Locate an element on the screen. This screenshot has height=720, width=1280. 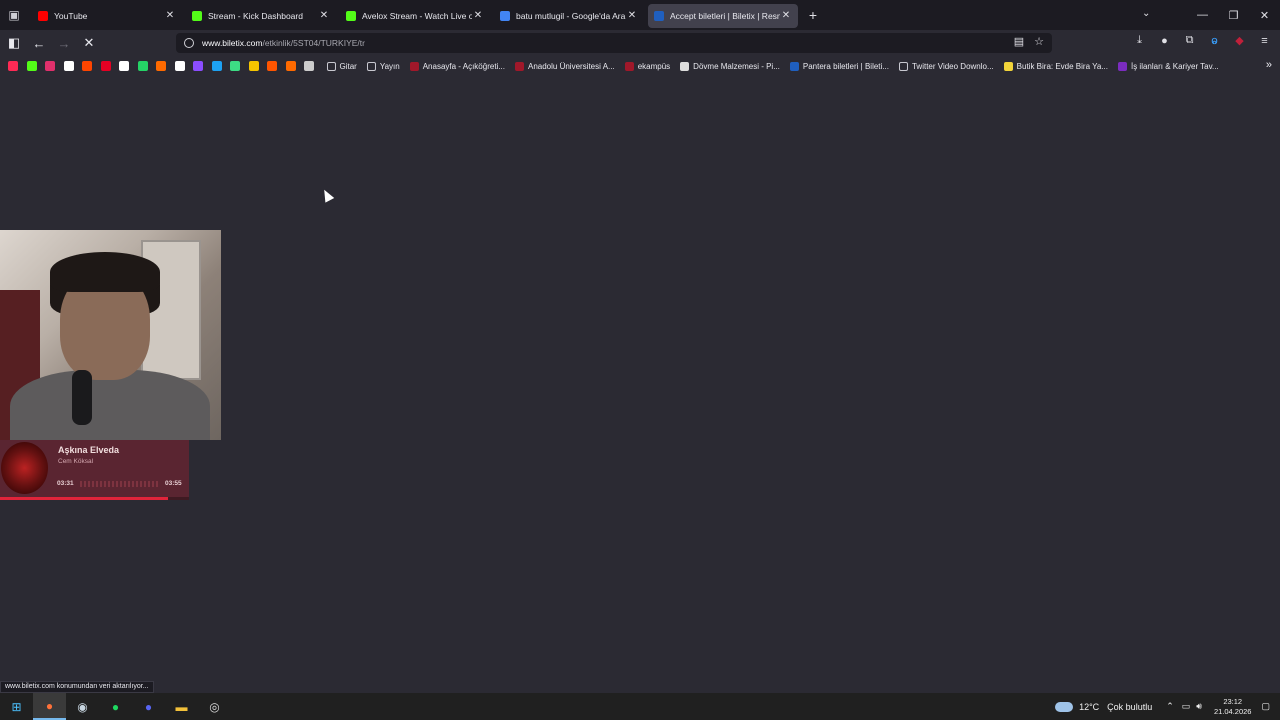
tab-3: batu mutlugil - Google'da Ara ✕ is located at coordinates (569, 16).